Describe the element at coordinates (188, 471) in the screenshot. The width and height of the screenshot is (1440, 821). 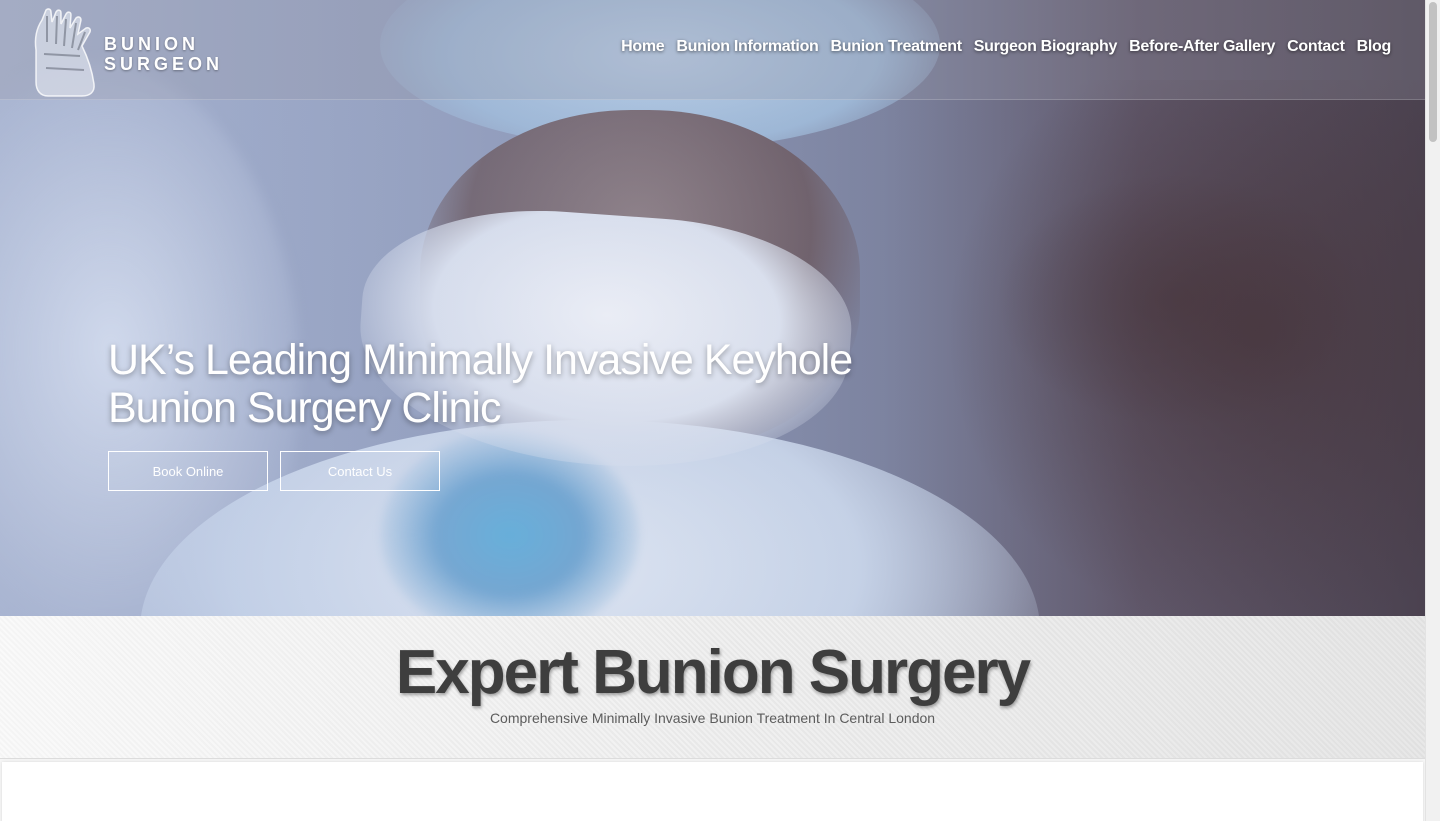
I see `book-online-button: Book Online` at that location.